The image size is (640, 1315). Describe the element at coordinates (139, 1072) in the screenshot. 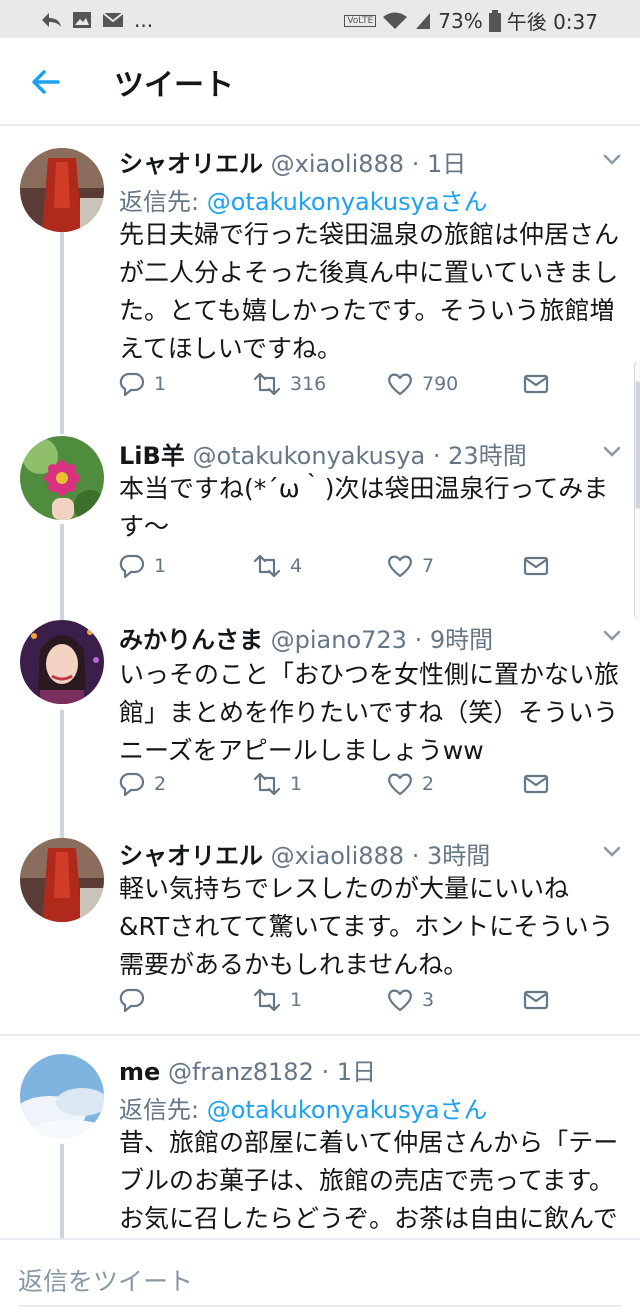

I see `display-name: me` at that location.